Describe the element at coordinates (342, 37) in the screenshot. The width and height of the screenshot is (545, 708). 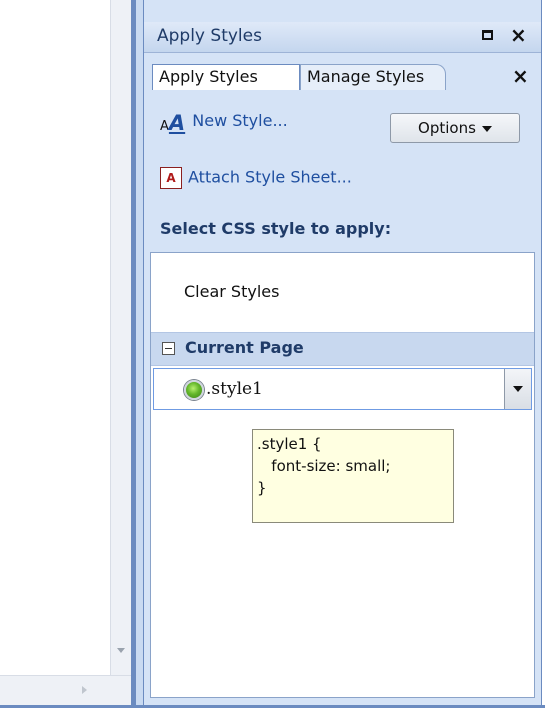
I see `panel-titlebar: Apply Styles ×` at that location.